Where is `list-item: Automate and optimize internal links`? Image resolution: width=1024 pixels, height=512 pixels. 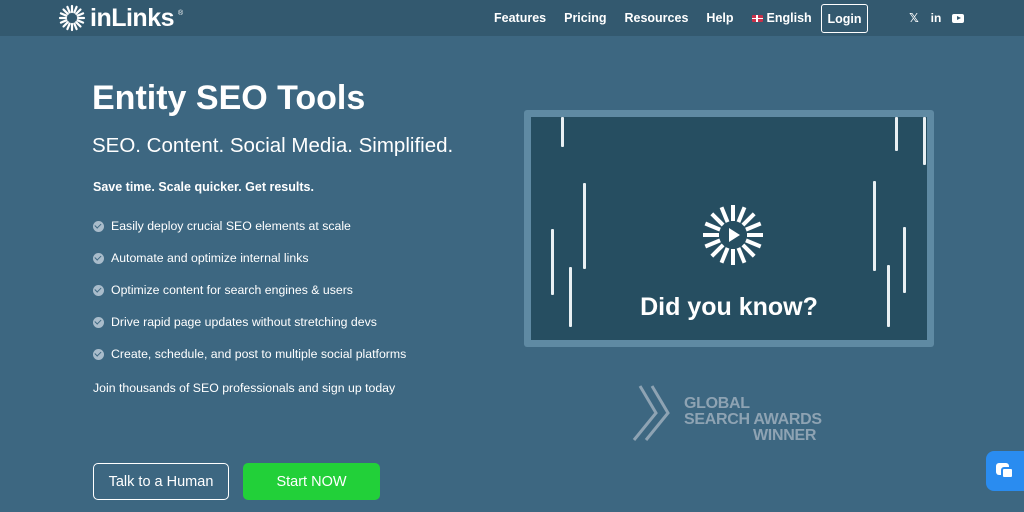
list-item: Automate and optimize internal links is located at coordinates (249, 258).